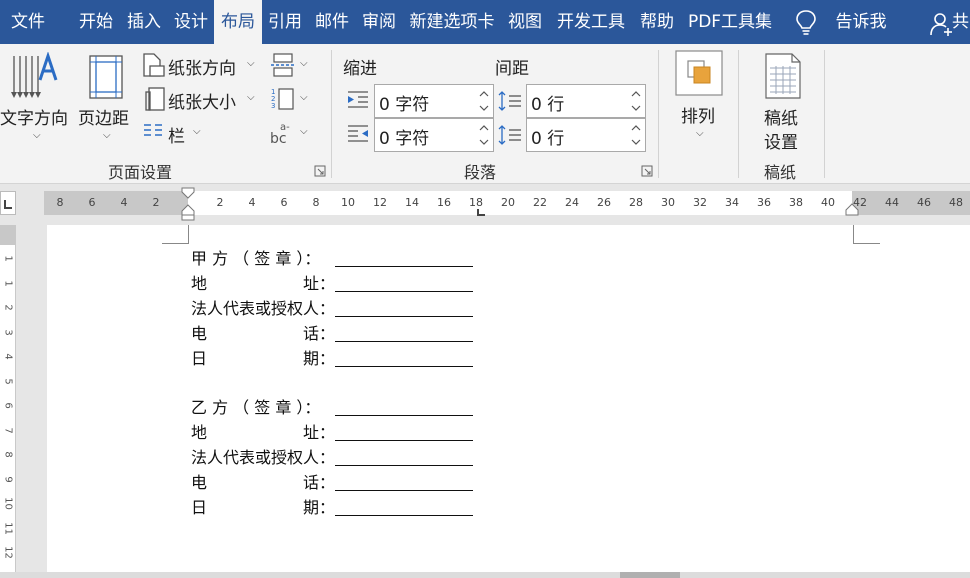 The image size is (970, 578). I want to click on ruler-tick-label: 28, so click(636, 202).